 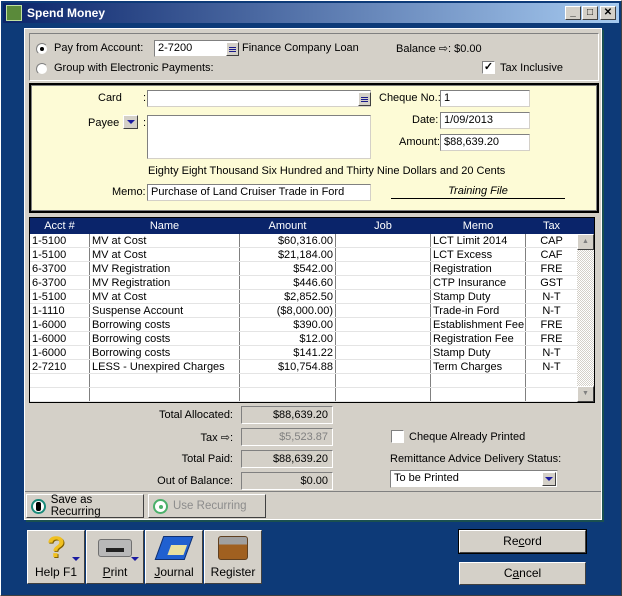 What do you see at coordinates (383, 226) in the screenshot?
I see `header-job: Job` at bounding box center [383, 226].